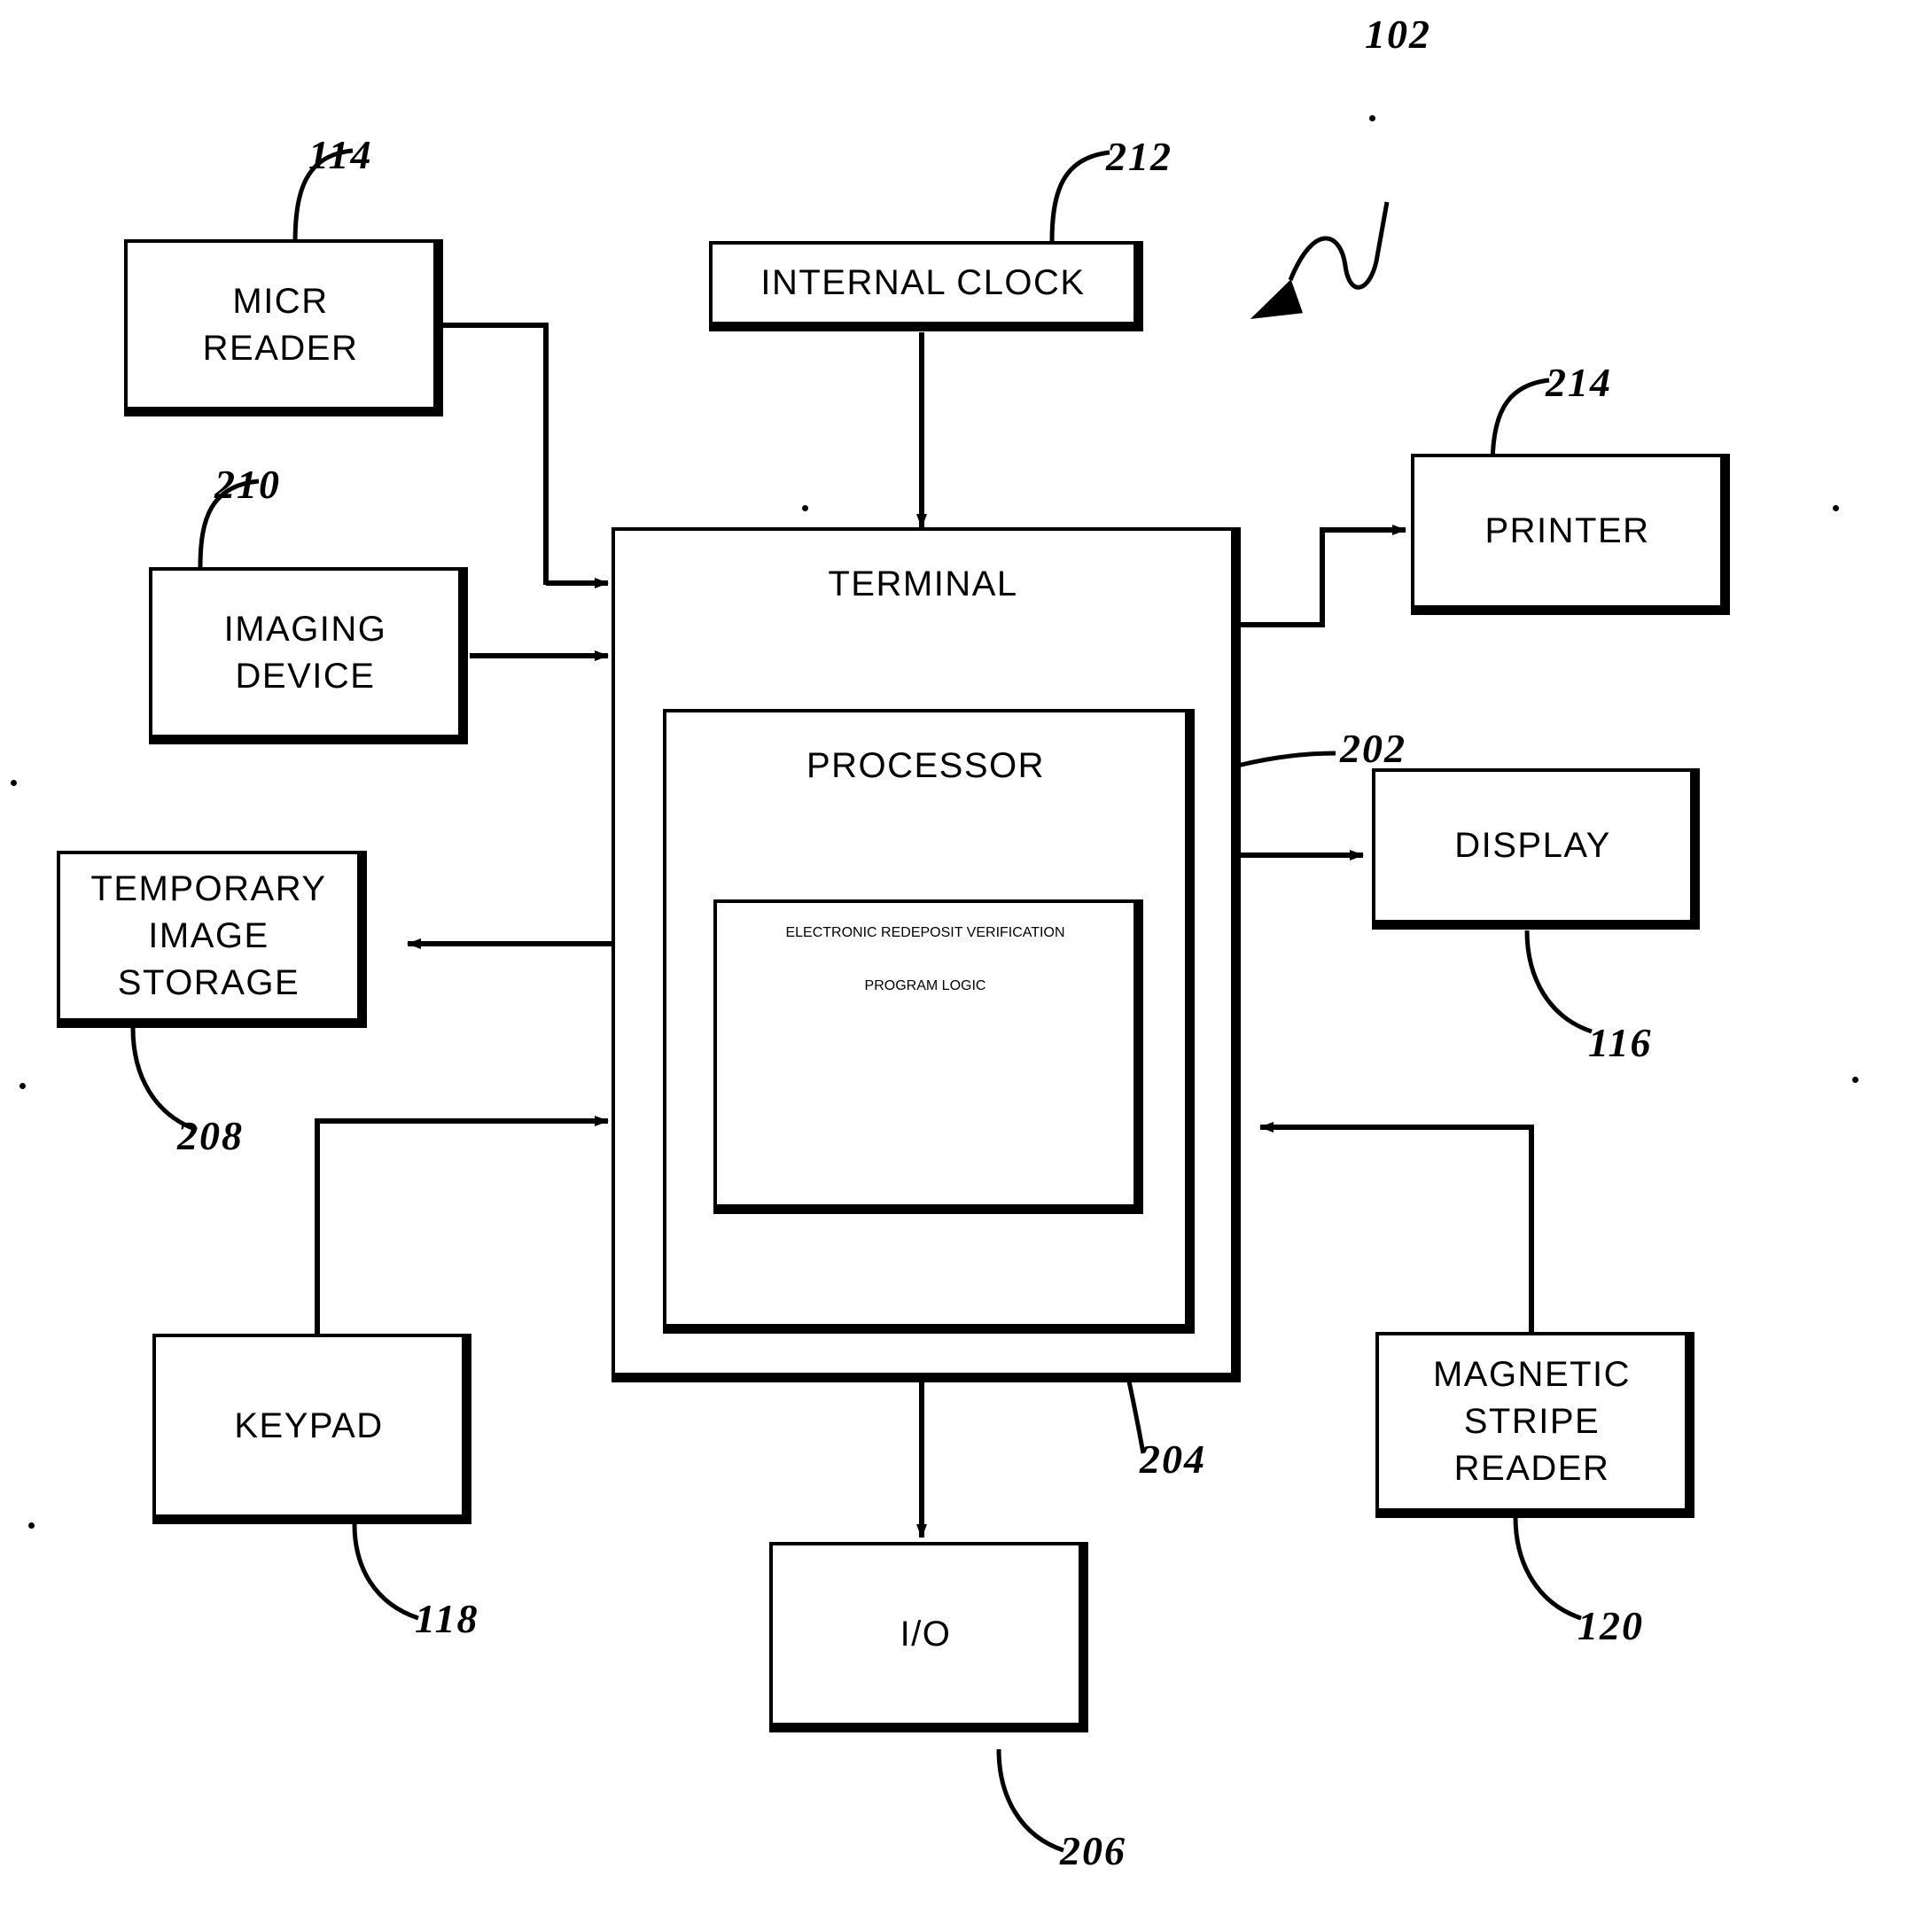 This screenshot has height=1915, width=1932. I want to click on block-label-micr-reader: MICR READER, so click(280, 324).